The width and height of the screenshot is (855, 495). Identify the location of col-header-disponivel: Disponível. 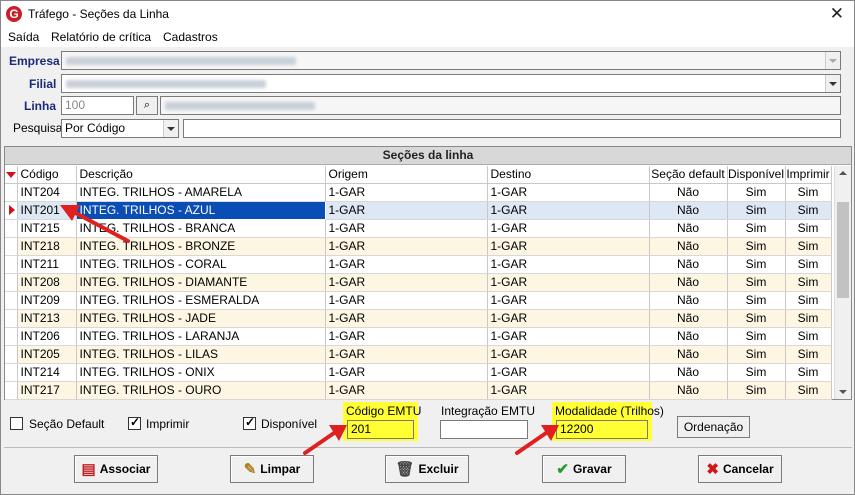
(756, 175).